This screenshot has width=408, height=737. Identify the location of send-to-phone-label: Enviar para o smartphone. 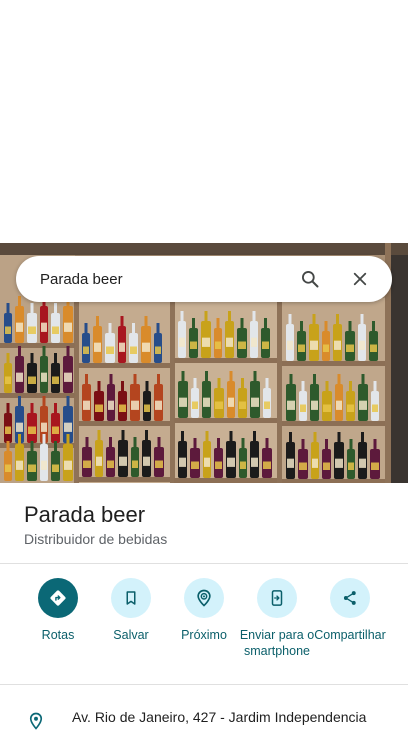
(277, 643).